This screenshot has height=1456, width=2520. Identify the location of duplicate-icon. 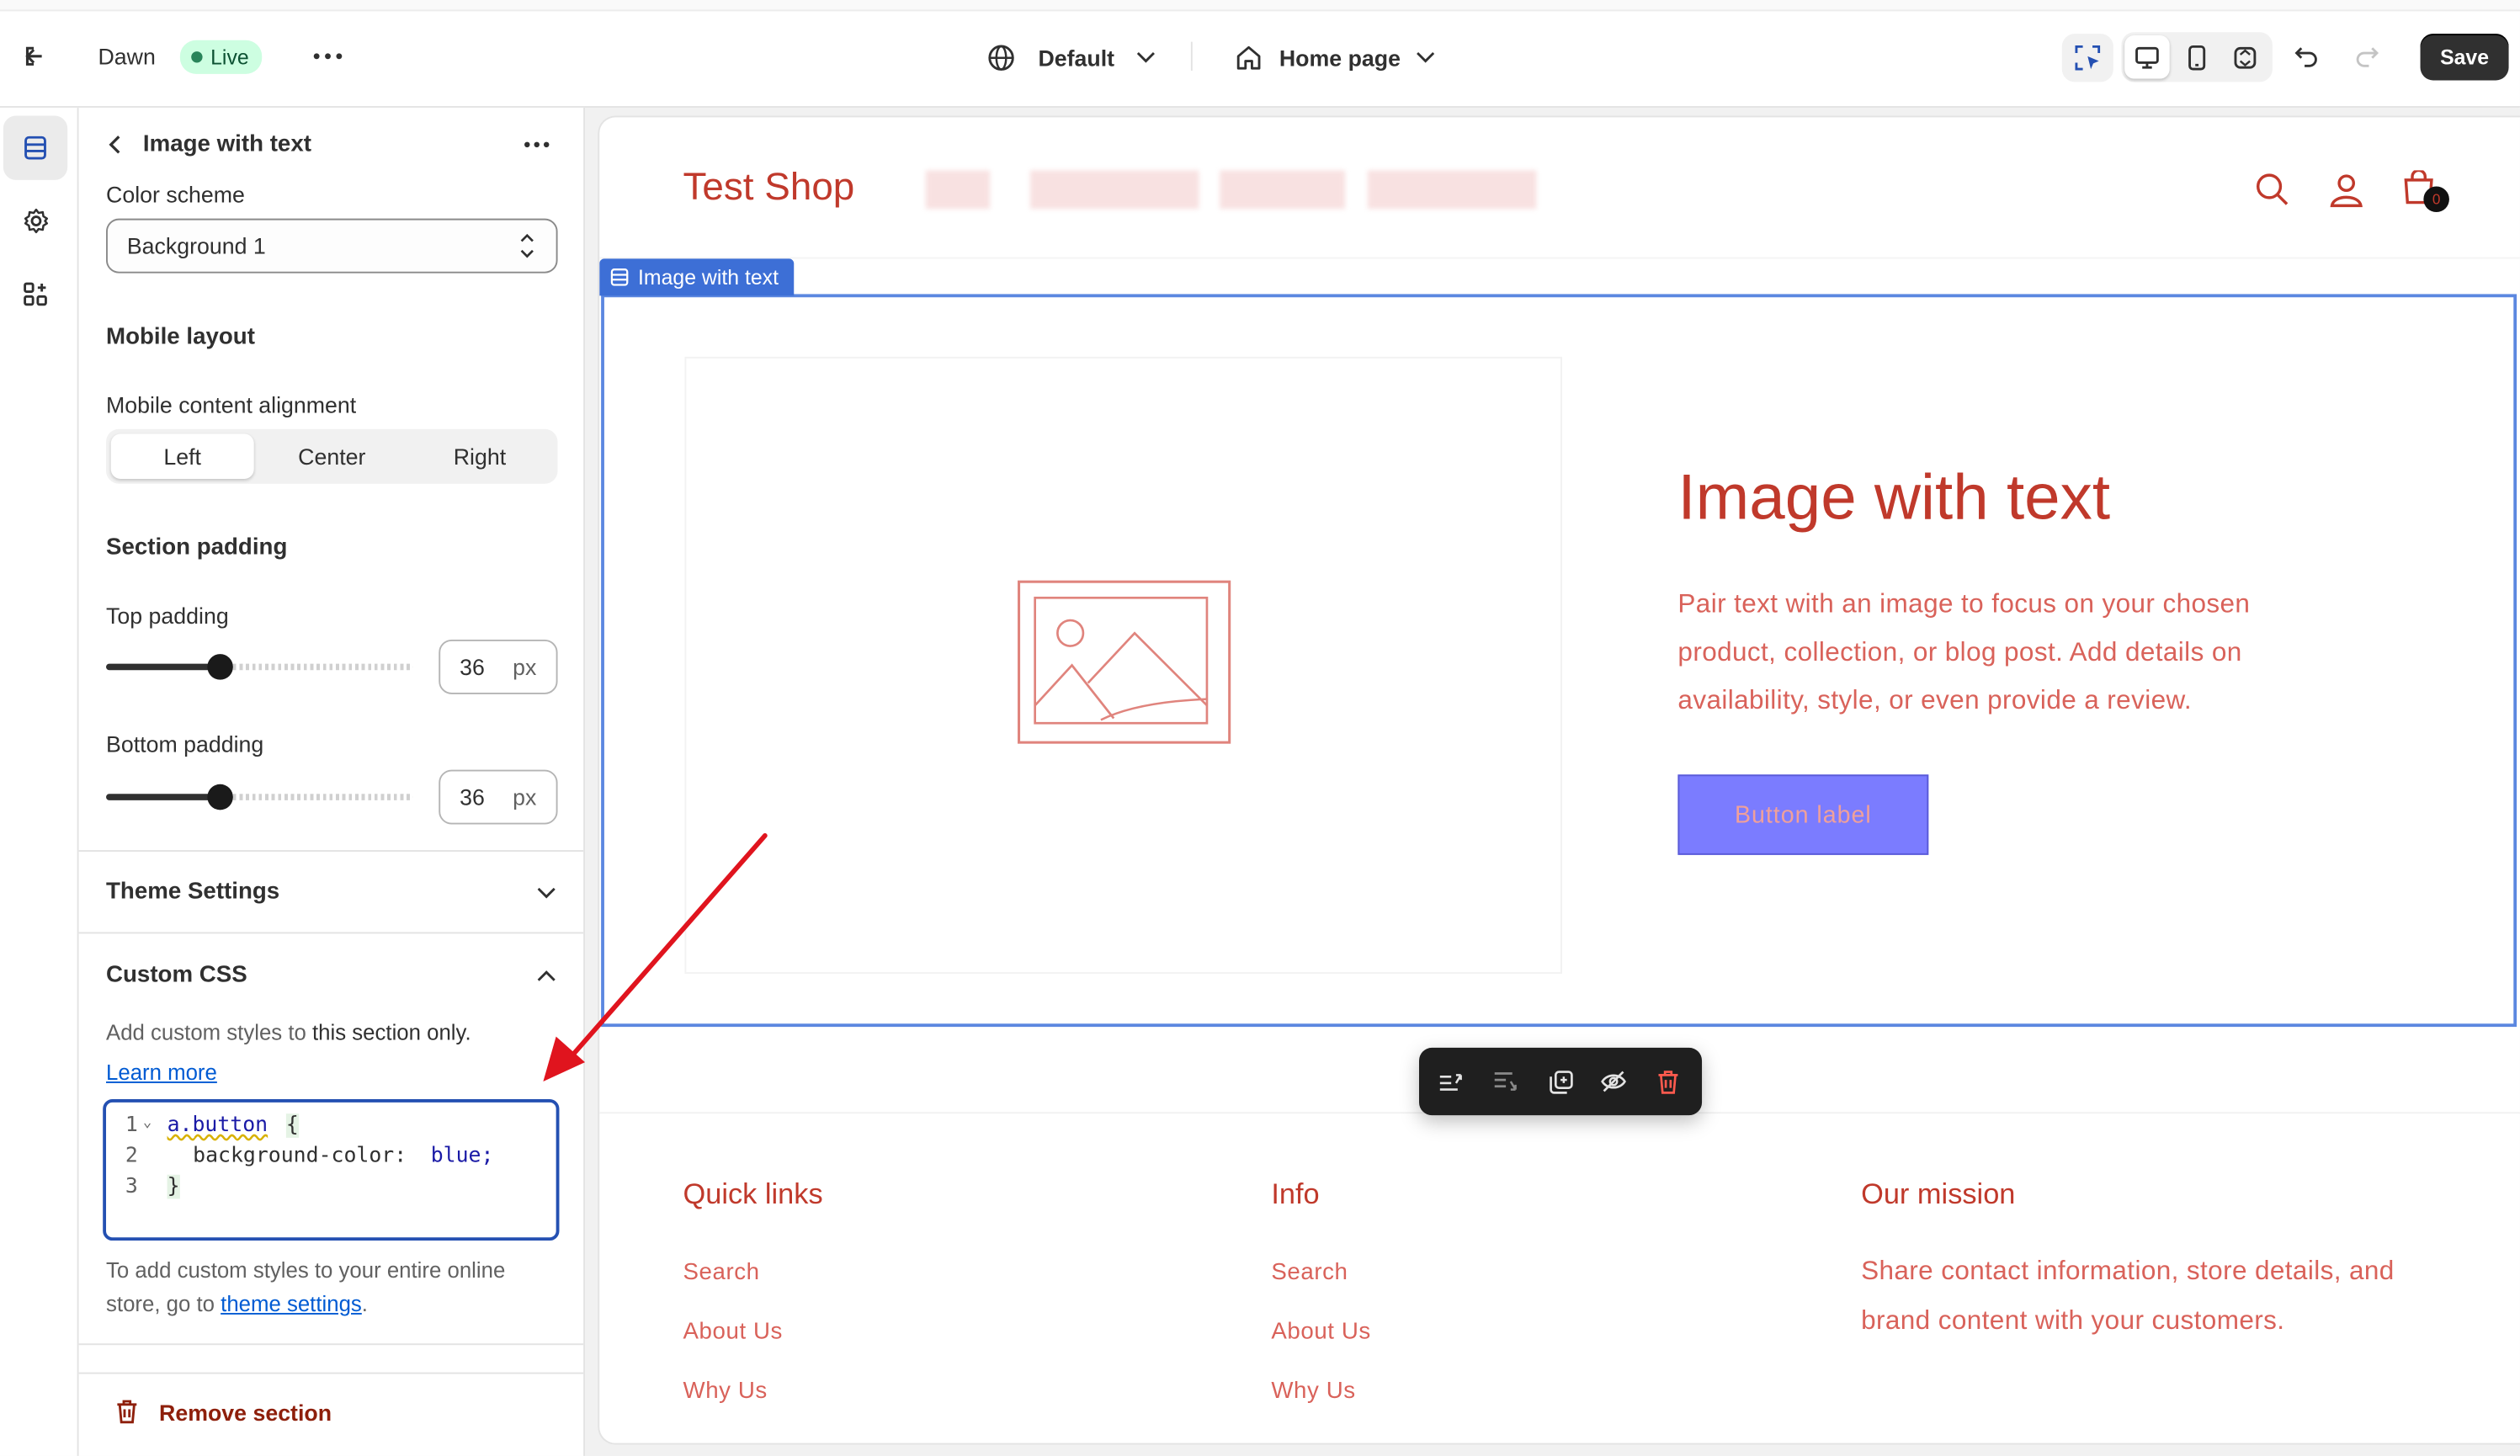
(1560, 1081).